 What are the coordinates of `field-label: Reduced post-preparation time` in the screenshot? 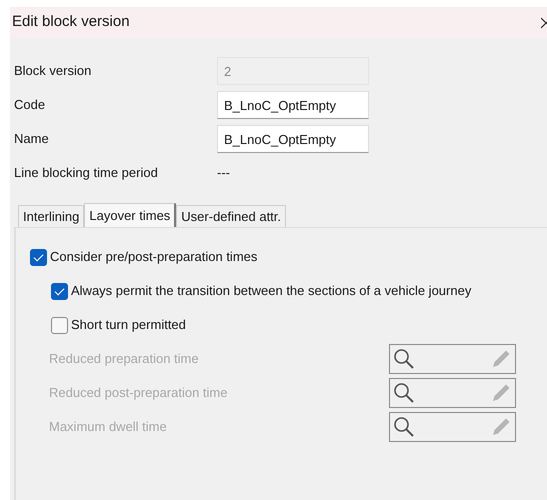 It's located at (138, 393).